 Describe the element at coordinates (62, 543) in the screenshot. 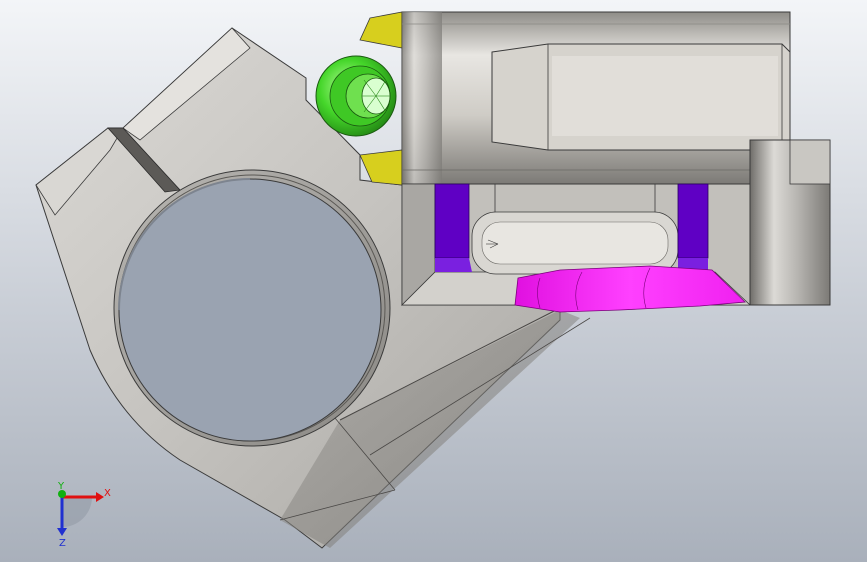

I see `z-axis-label: Z` at that location.